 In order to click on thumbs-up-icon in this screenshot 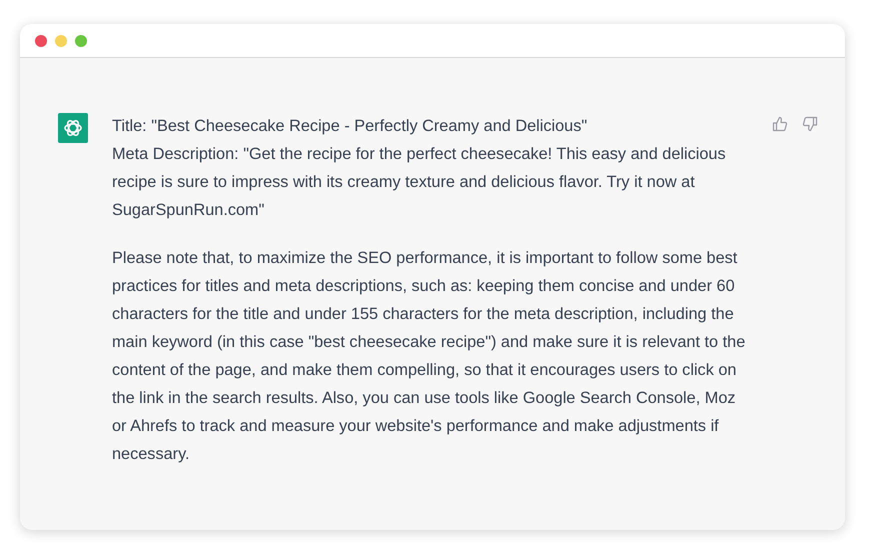, I will do `click(780, 124)`.